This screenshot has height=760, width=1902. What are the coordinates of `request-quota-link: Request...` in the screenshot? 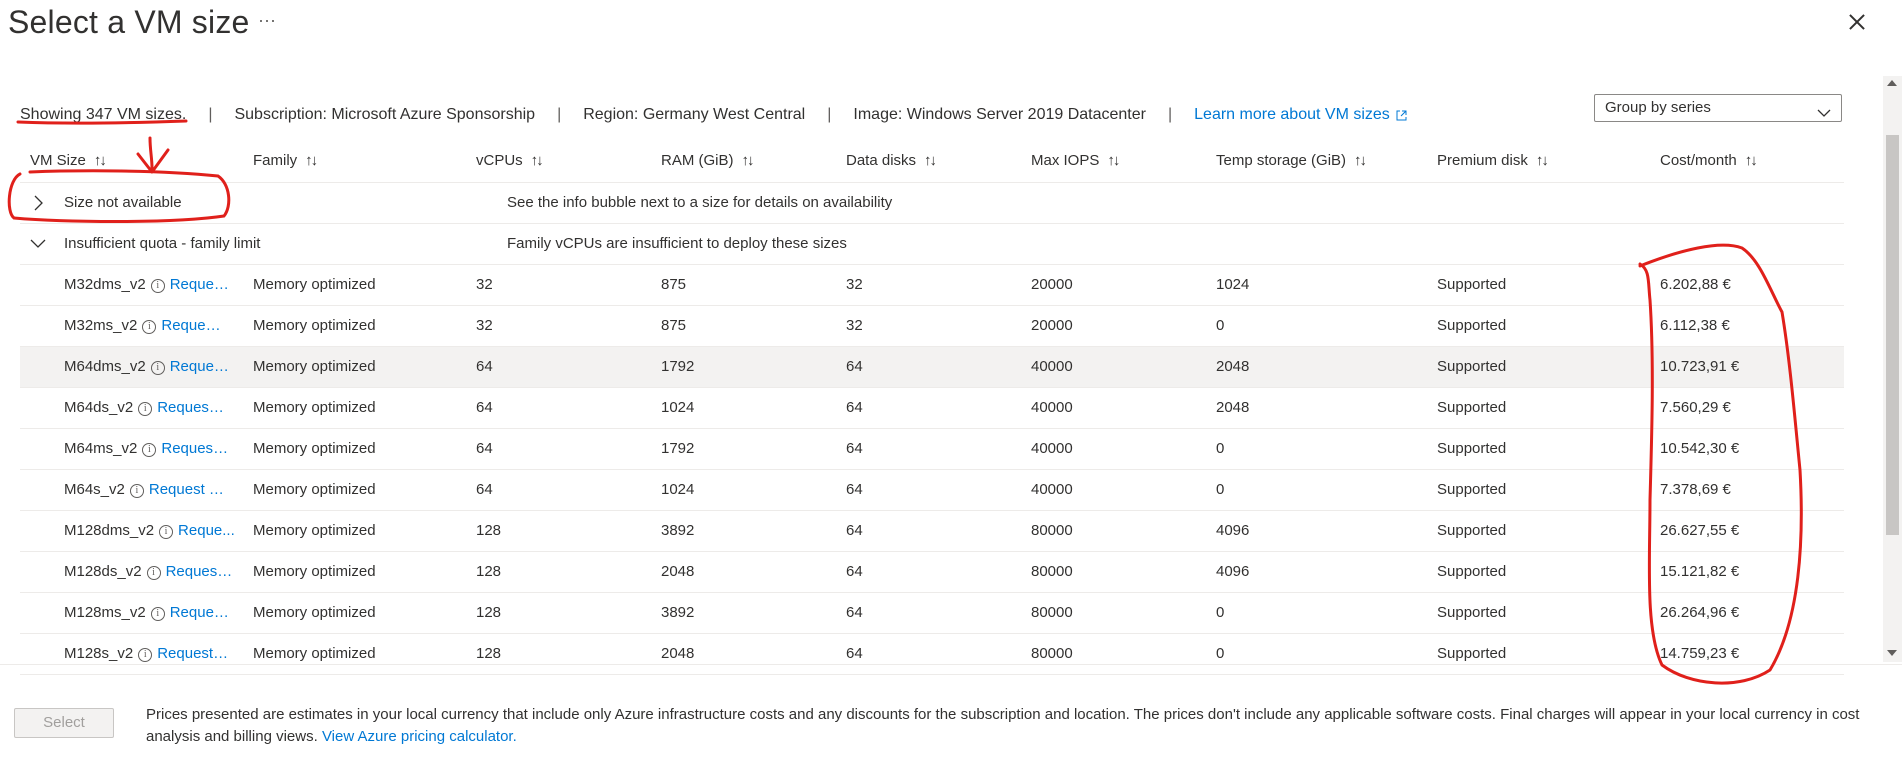 It's located at (202, 612).